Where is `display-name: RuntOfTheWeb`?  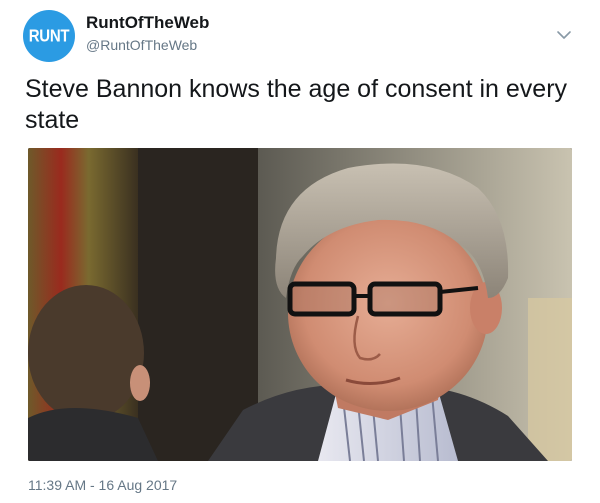 display-name: RuntOfTheWeb is located at coordinates (147, 23).